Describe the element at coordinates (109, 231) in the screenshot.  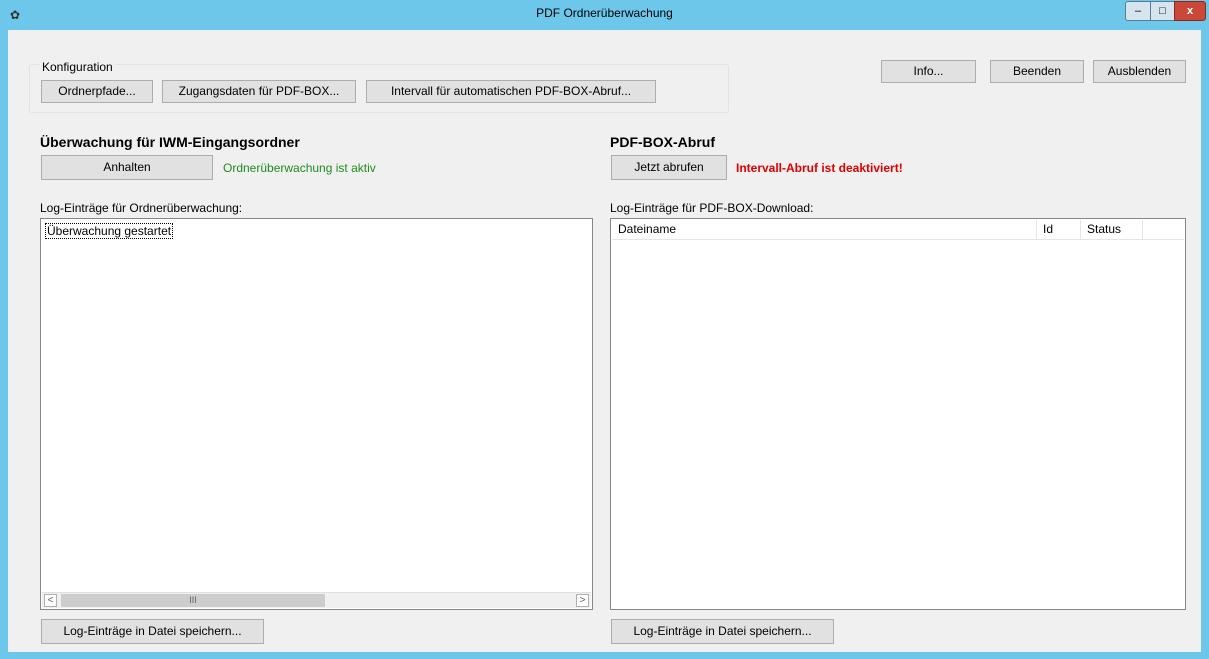
I see `list-item: Überwachung gestartet` at that location.